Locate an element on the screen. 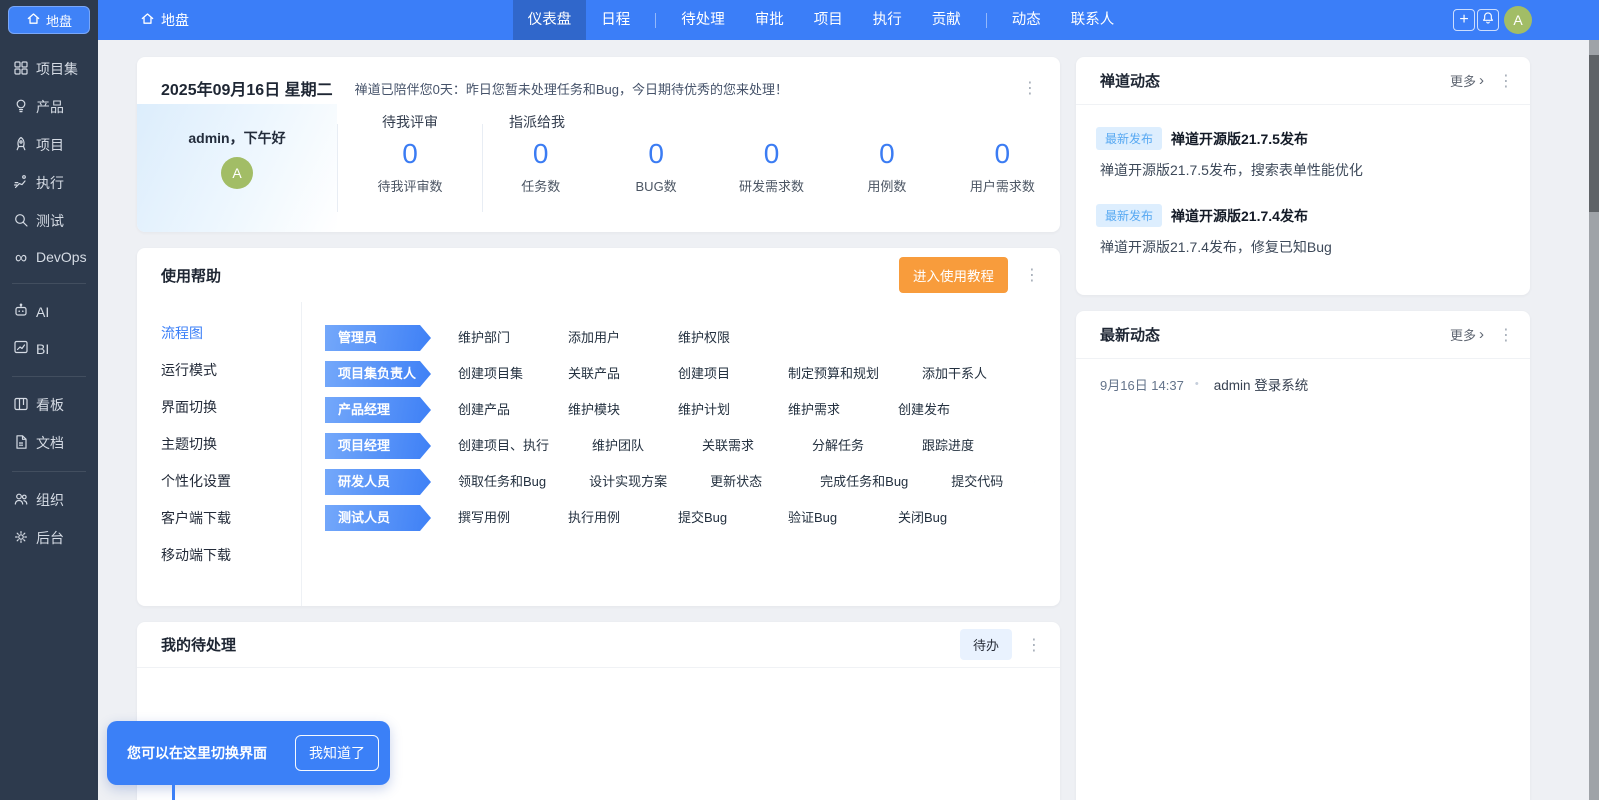 The image size is (1599, 800). tab-run-mode: 运行模式 is located at coordinates (219, 369).